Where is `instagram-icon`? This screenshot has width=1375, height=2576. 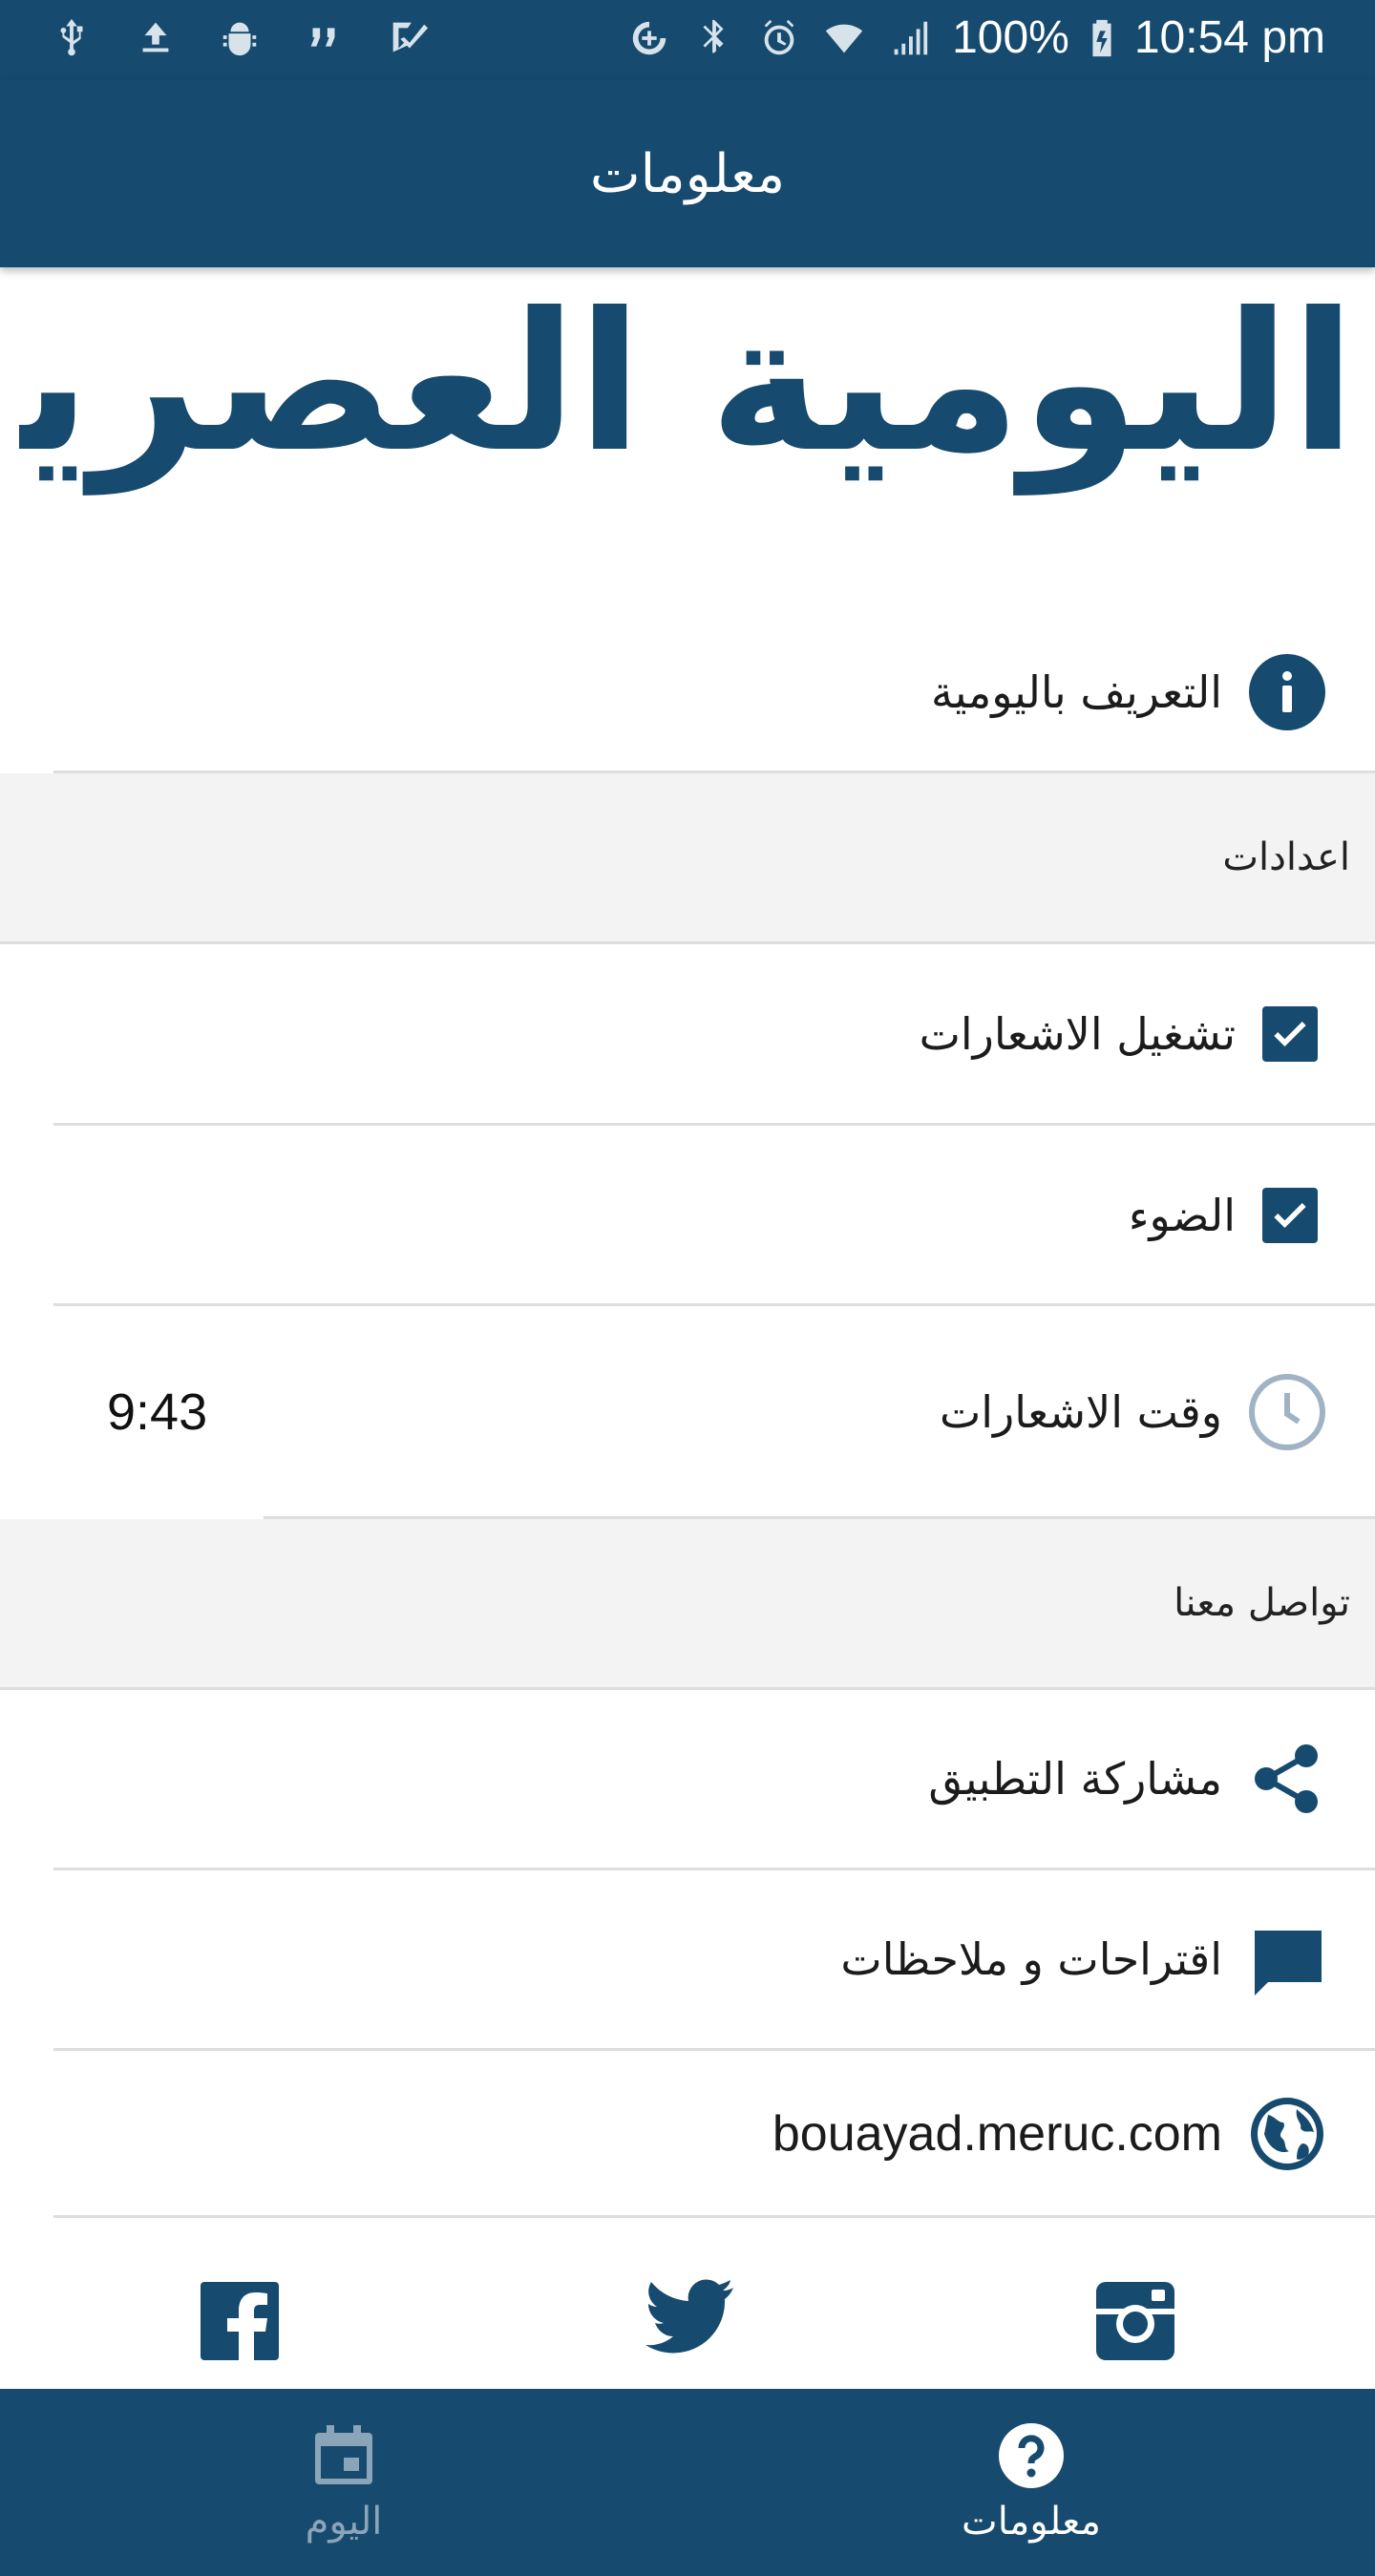
instagram-icon is located at coordinates (1135, 2321).